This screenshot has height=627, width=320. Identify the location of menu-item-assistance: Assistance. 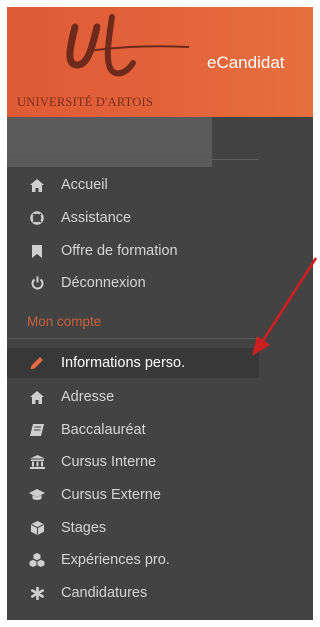
(133, 218).